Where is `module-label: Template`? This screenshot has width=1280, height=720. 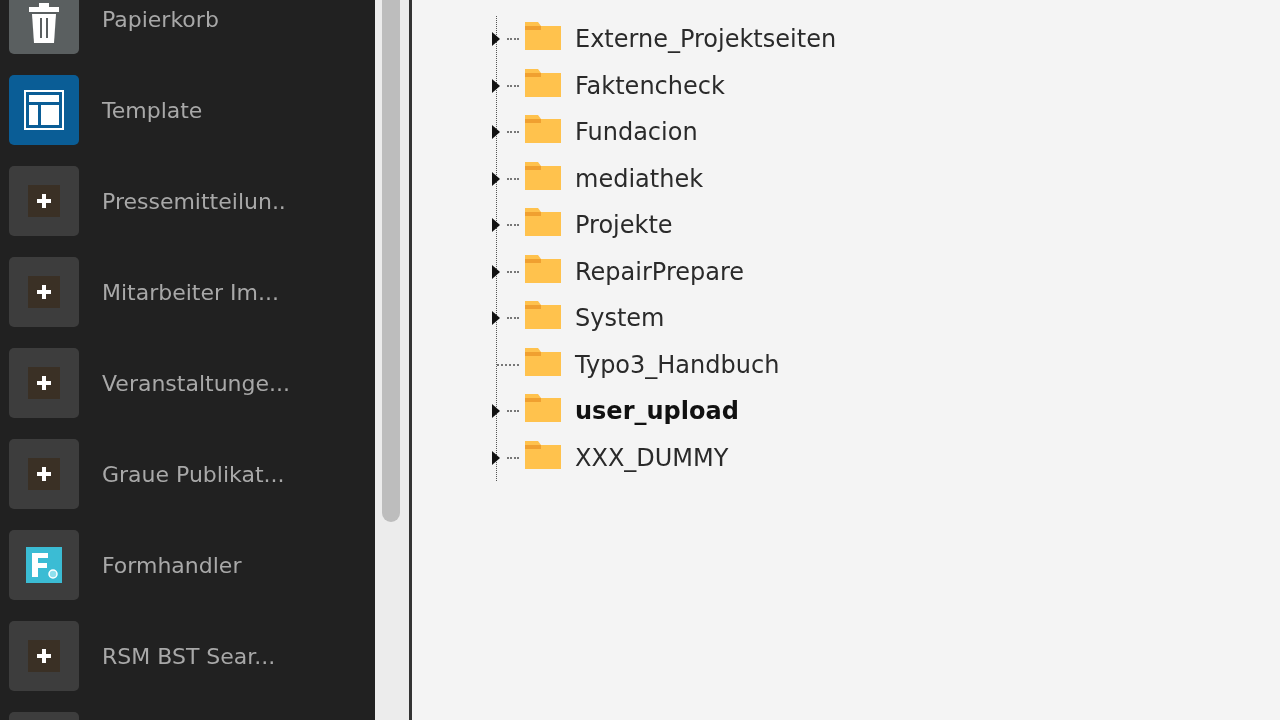 module-label: Template is located at coordinates (152, 110).